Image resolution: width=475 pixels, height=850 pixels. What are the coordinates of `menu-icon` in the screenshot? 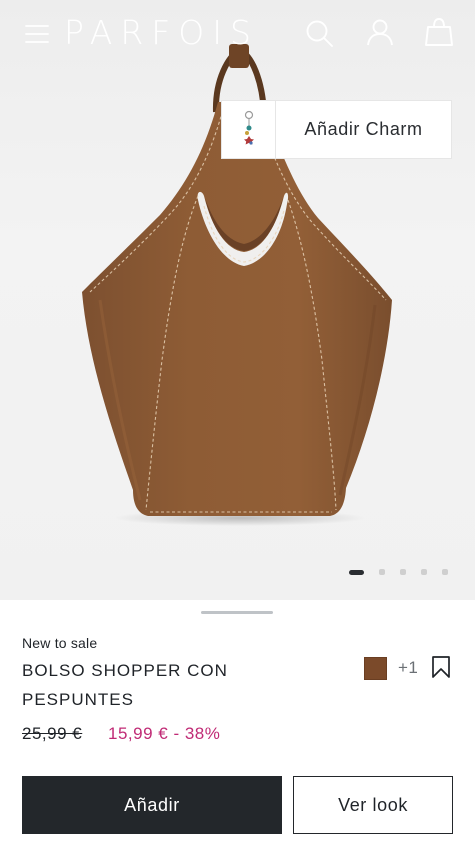 It's located at (37, 34).